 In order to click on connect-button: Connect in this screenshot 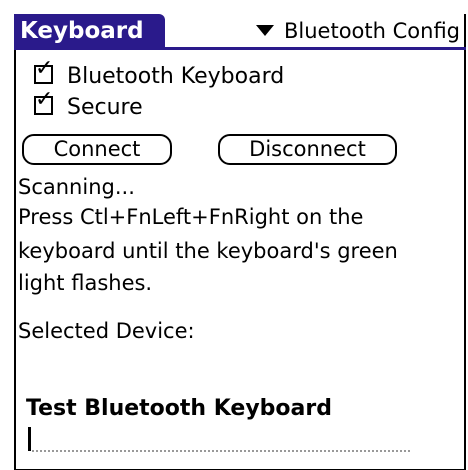, I will do `click(97, 149)`.